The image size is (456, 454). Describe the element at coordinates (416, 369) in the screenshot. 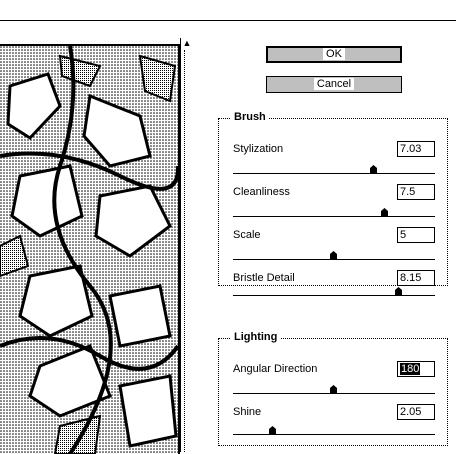

I see `angular-direction-field: 180` at that location.